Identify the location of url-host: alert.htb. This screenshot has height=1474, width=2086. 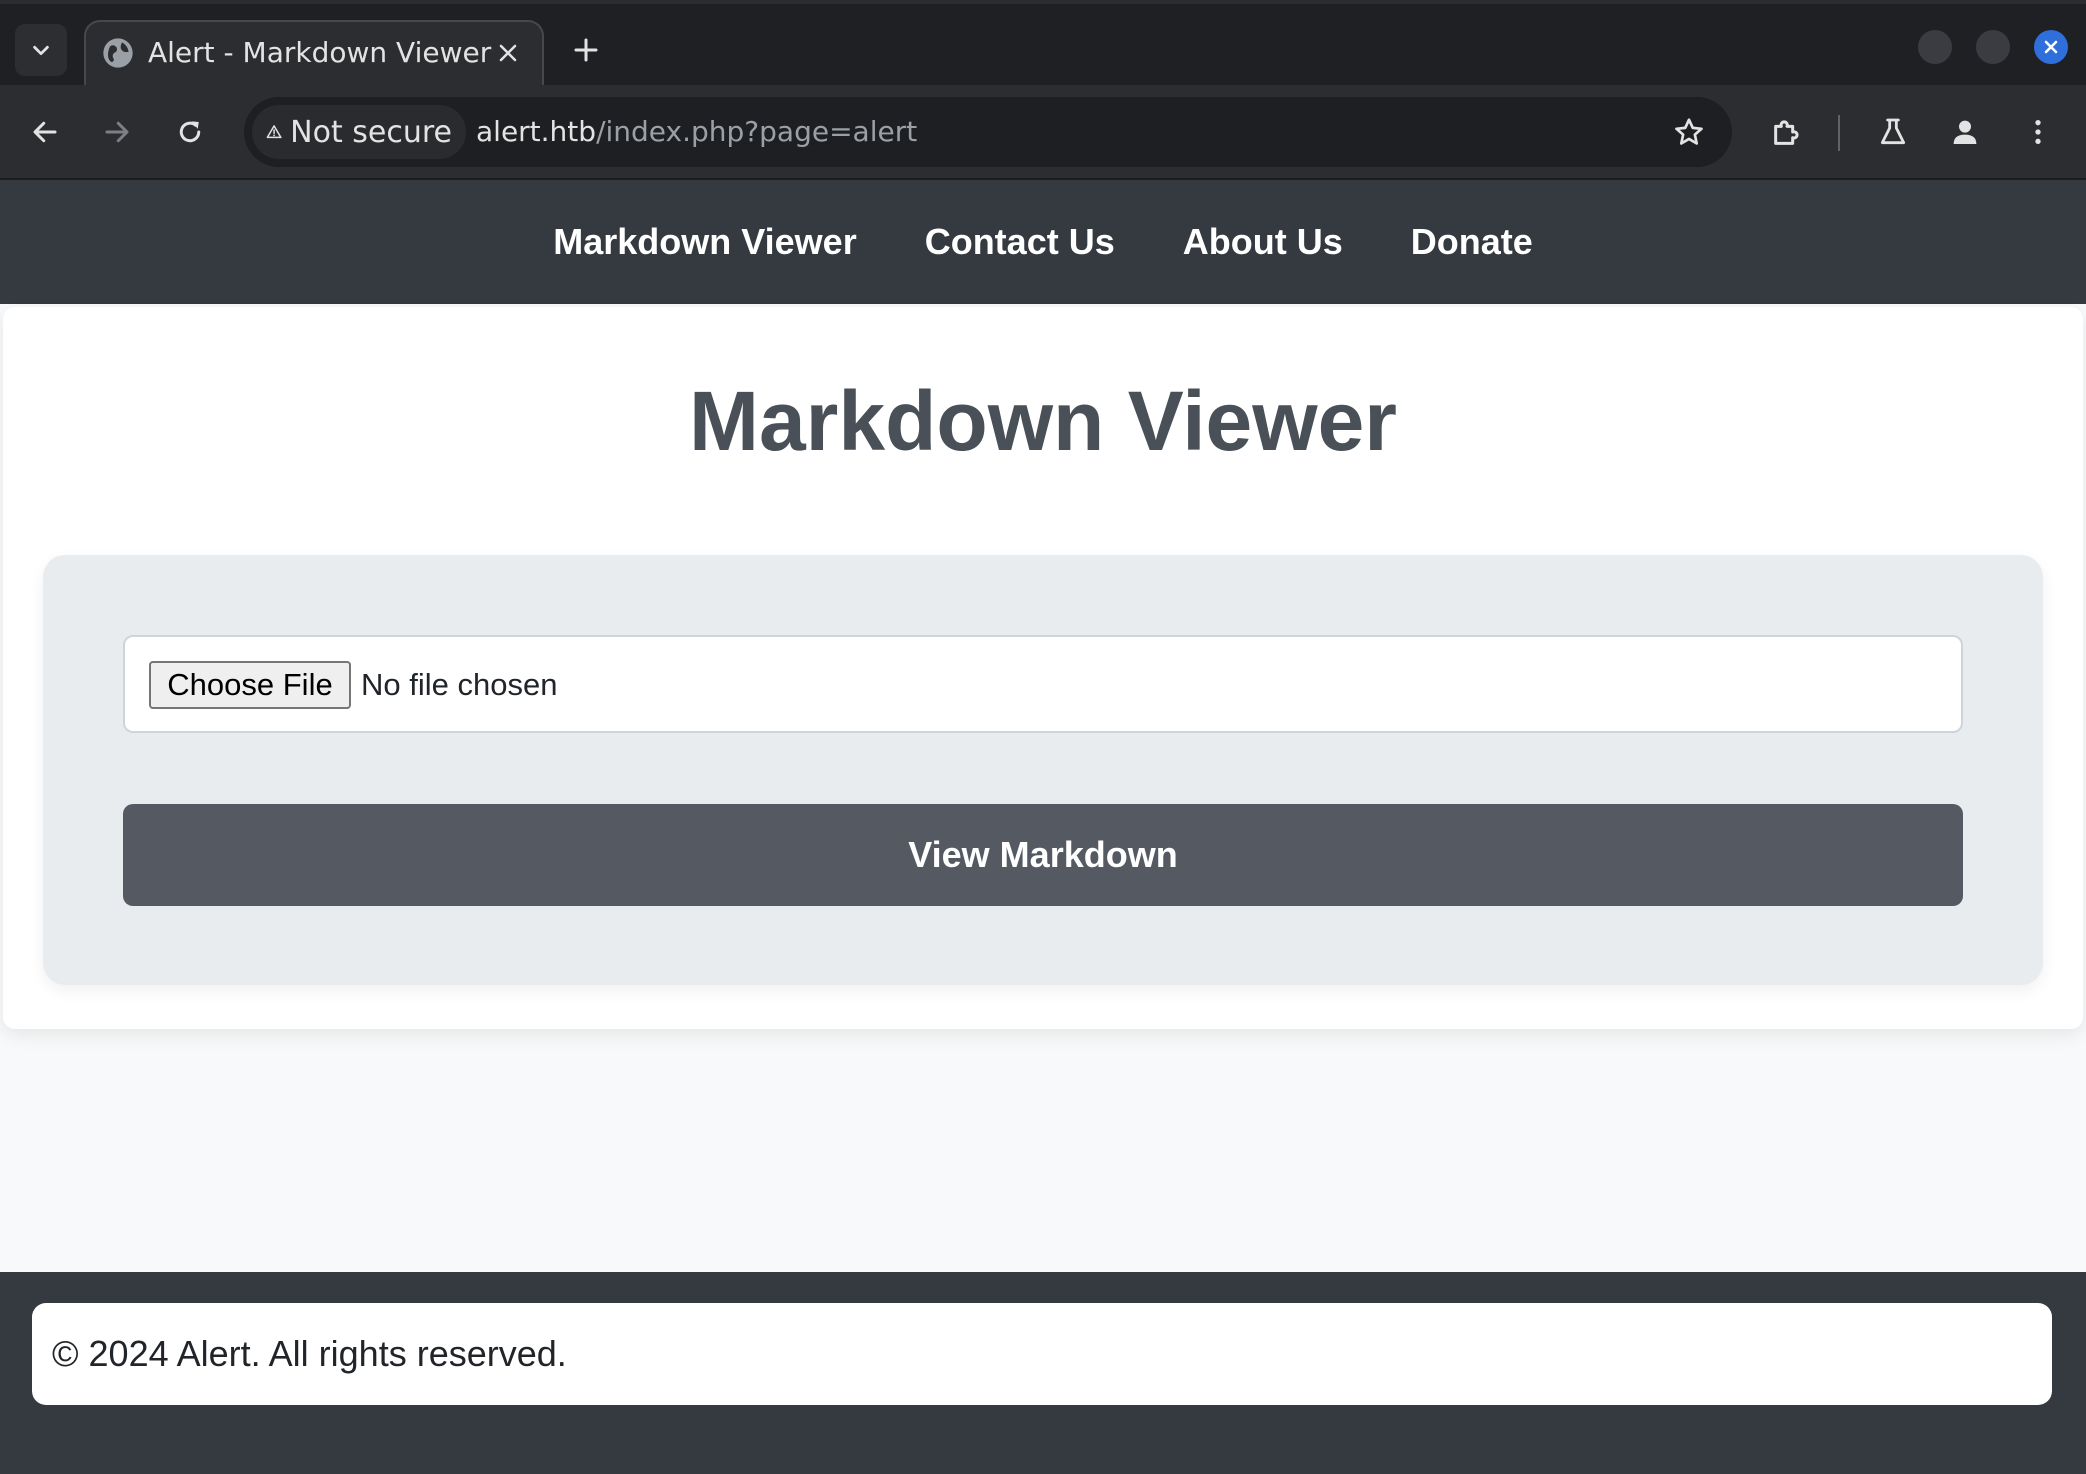
(536, 131).